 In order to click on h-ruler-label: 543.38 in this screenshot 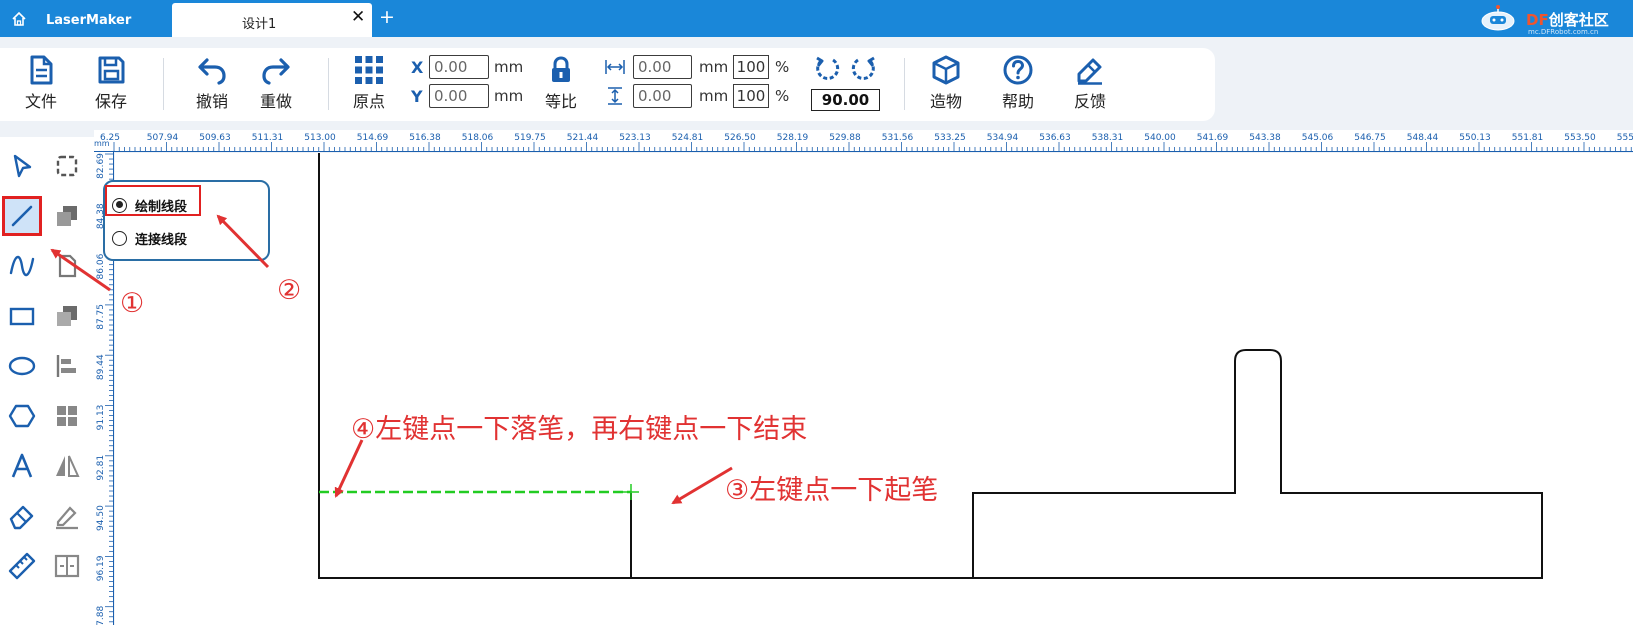, I will do `click(1265, 138)`.